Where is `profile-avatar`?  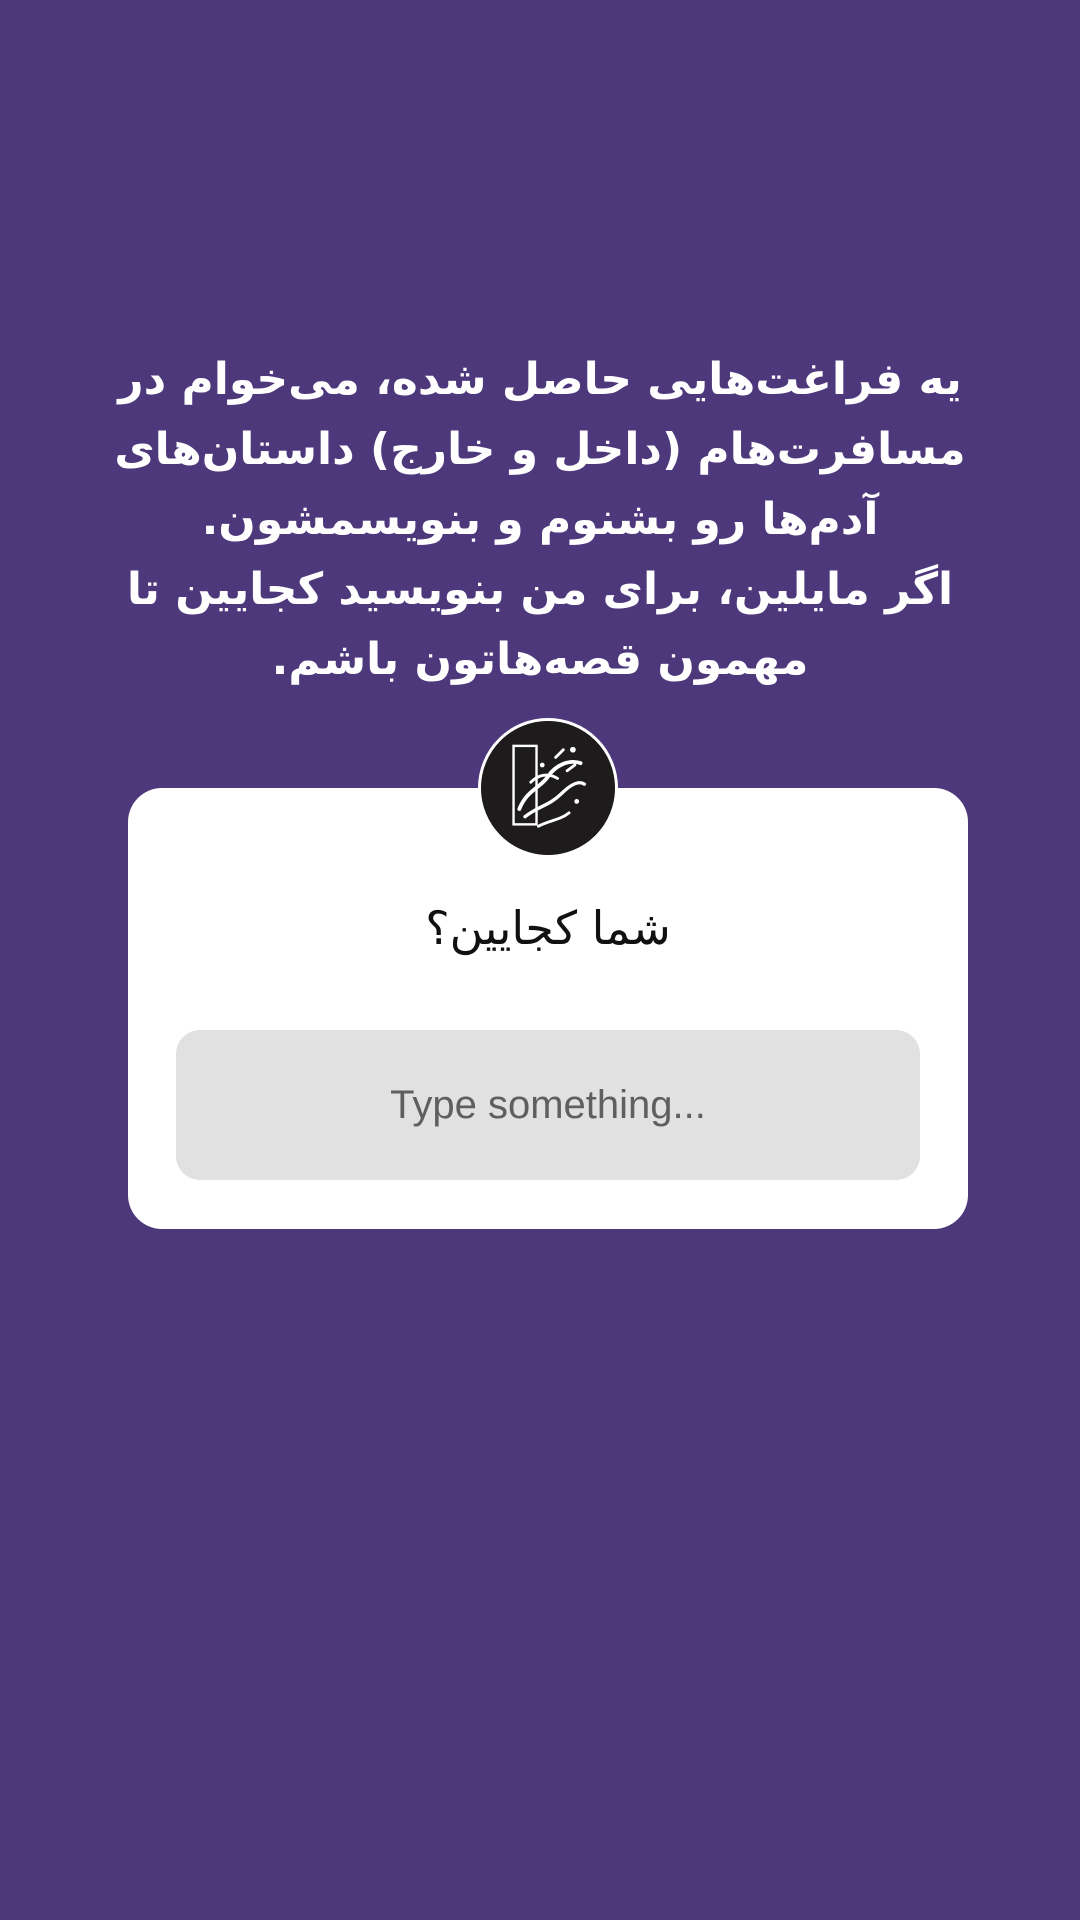
profile-avatar is located at coordinates (548, 788).